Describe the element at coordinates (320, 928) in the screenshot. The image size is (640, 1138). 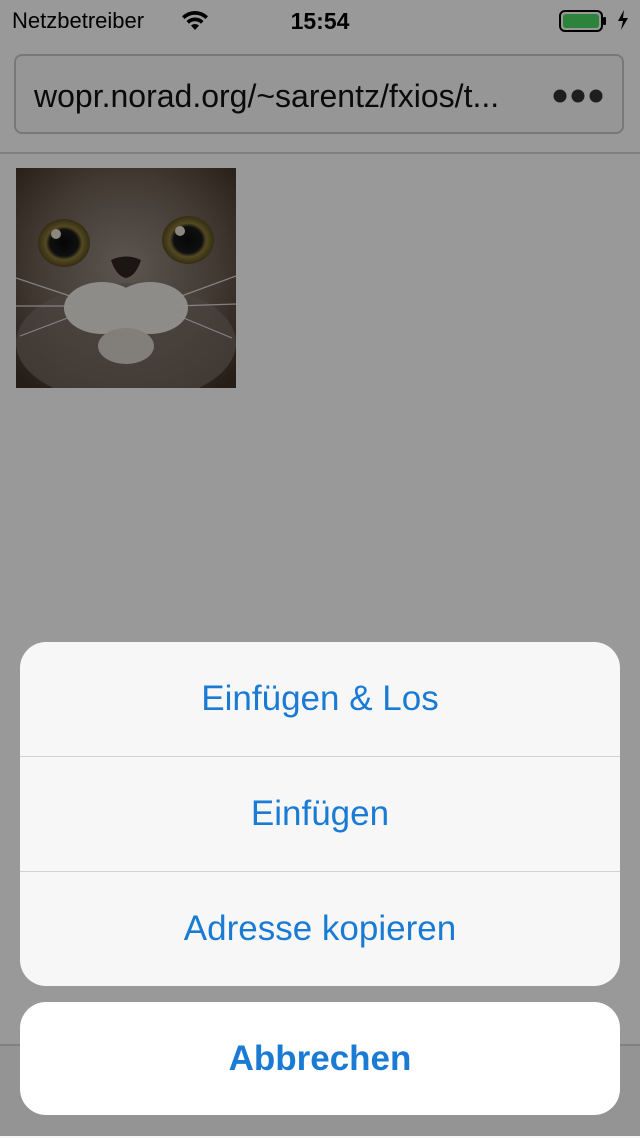
I see `copy-address-button: Adresse kopieren` at that location.